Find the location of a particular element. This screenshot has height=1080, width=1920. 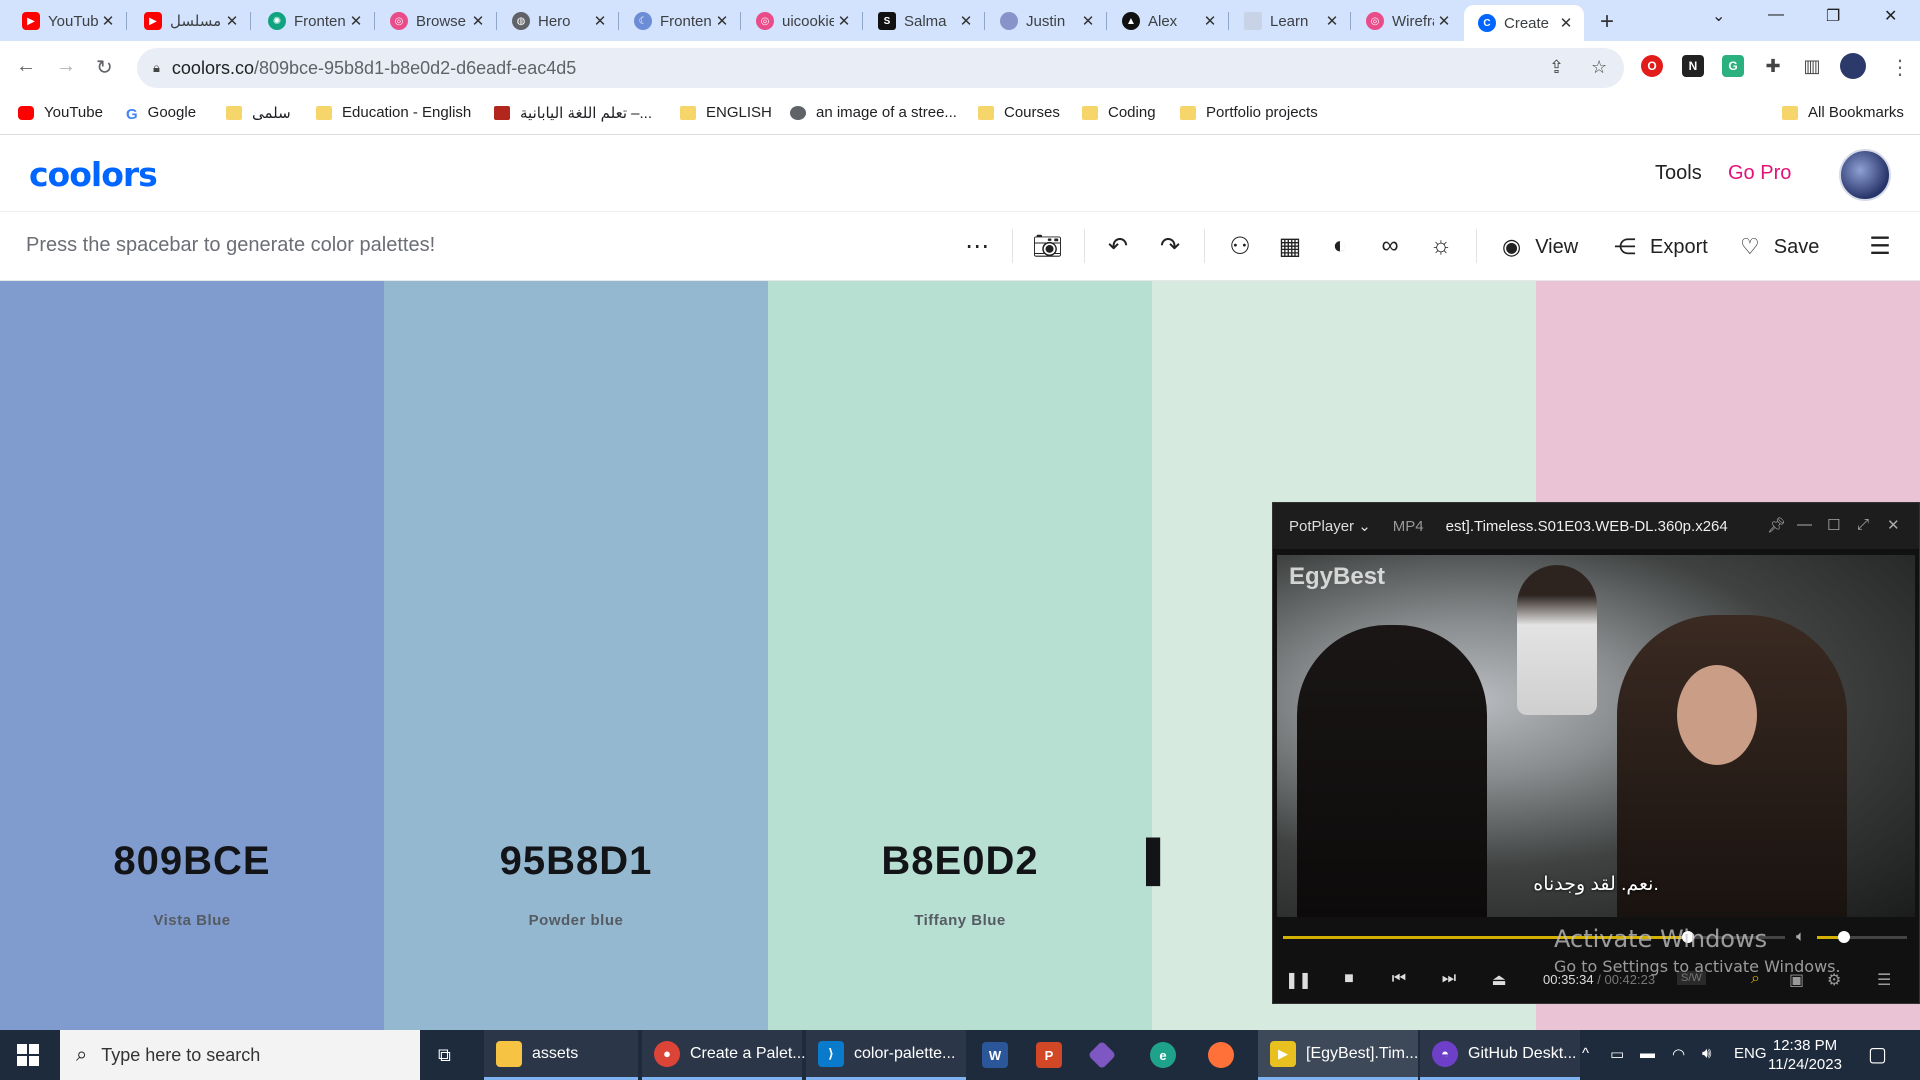

volume-icon: 🔊︎ is located at coordinates (1706, 1053).